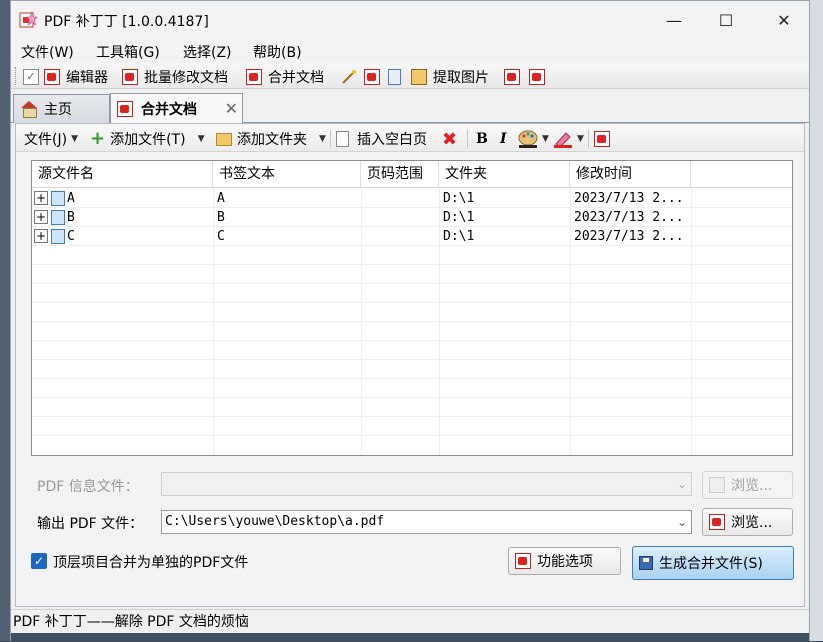 The image size is (823, 642). Describe the element at coordinates (504, 174) in the screenshot. I see `column-header-folder: 文件夹` at that location.